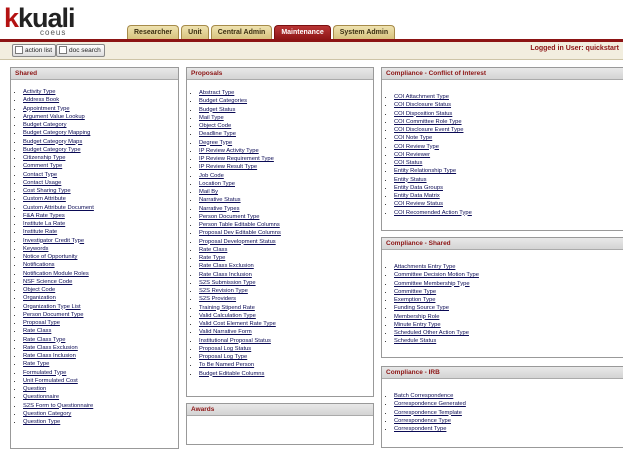  Describe the element at coordinates (408, 163) in the screenshot. I see `maintenance-link: COI Status` at that location.